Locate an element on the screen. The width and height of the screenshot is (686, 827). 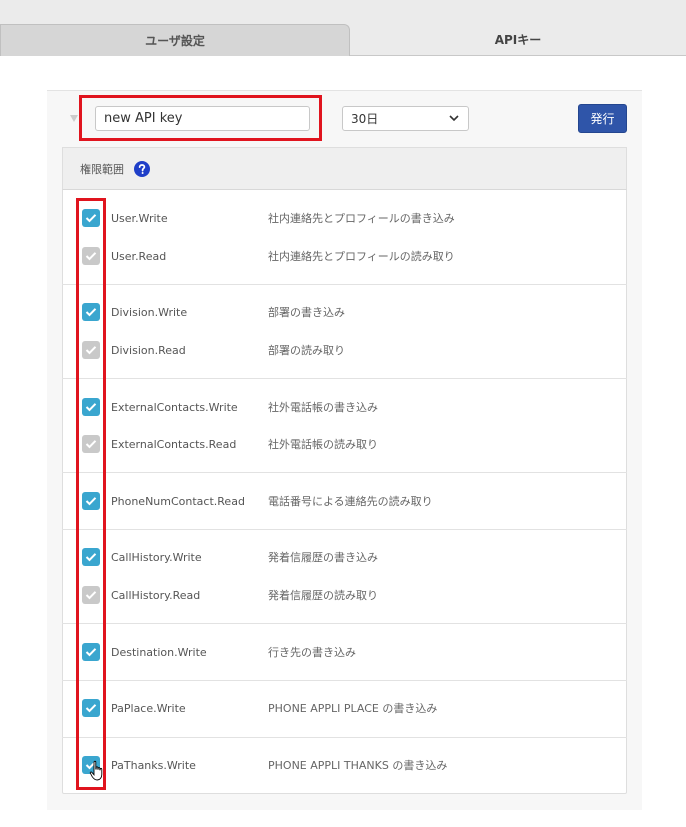
scope-name: ExternalContacts.Write is located at coordinates (174, 407).